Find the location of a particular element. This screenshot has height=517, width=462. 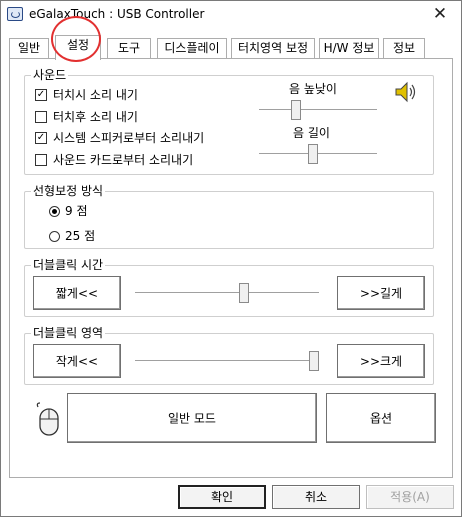

close-button: ✕ is located at coordinates (440, 14).